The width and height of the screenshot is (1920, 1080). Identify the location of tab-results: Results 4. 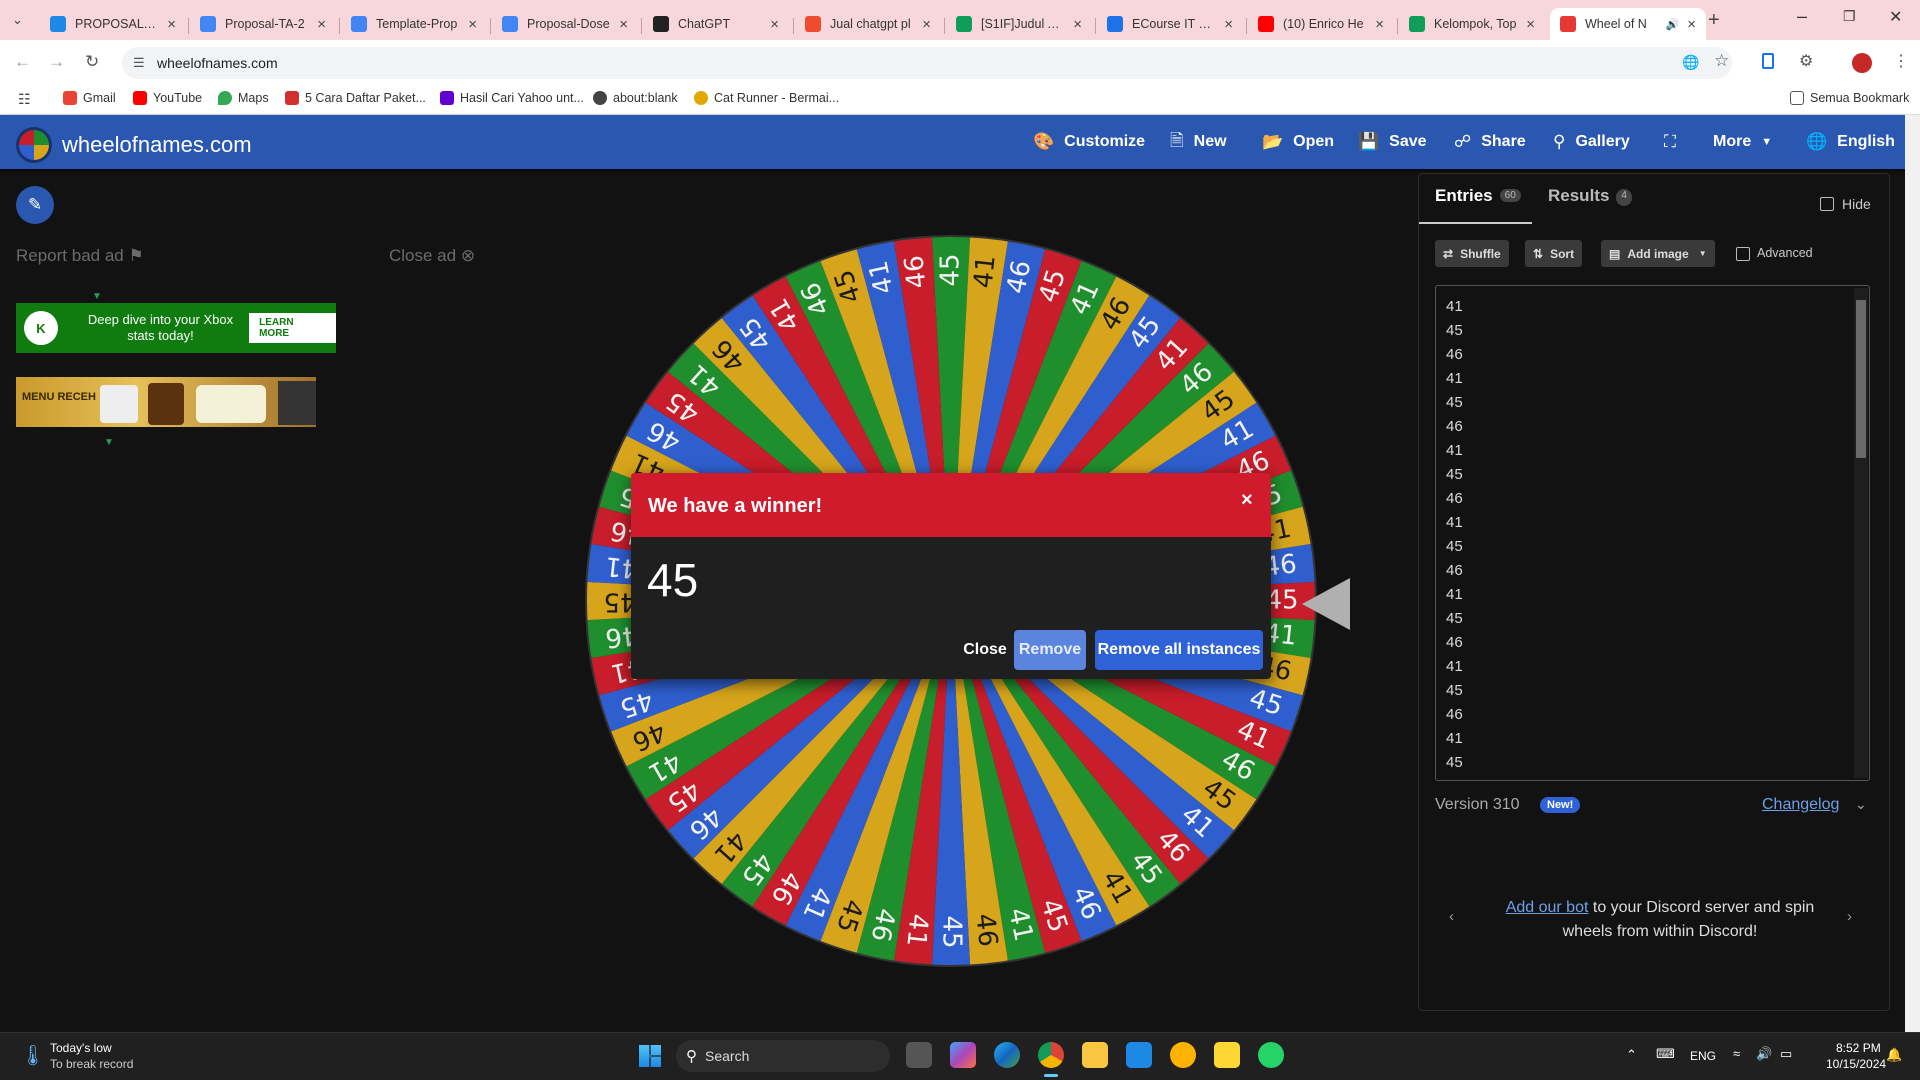
(1590, 196).